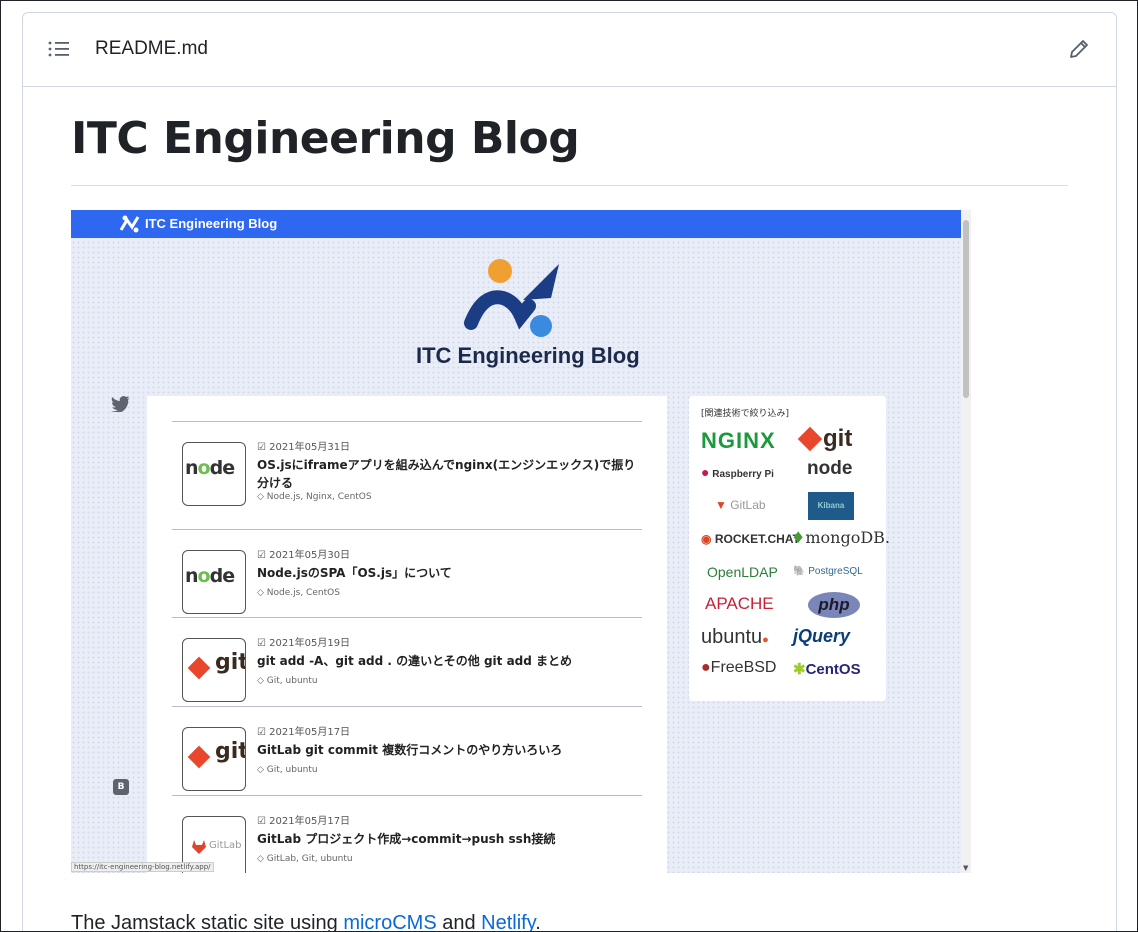 The width and height of the screenshot is (1138, 932). Describe the element at coordinates (828, 571) in the screenshot. I see `tech-postgresql: 🐘 PostgreSQL` at that location.